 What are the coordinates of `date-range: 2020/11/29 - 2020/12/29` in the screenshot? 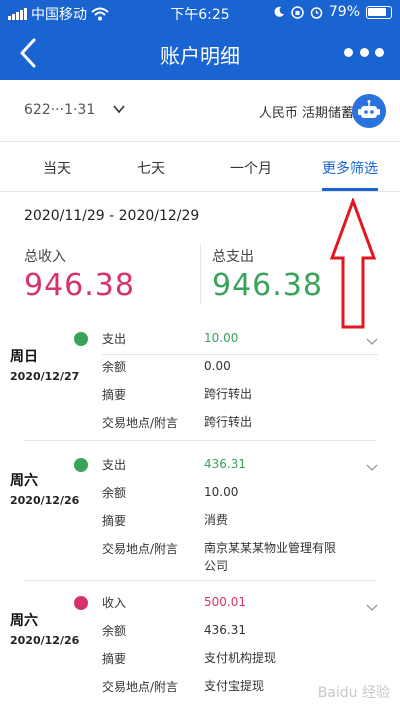 It's located at (112, 216).